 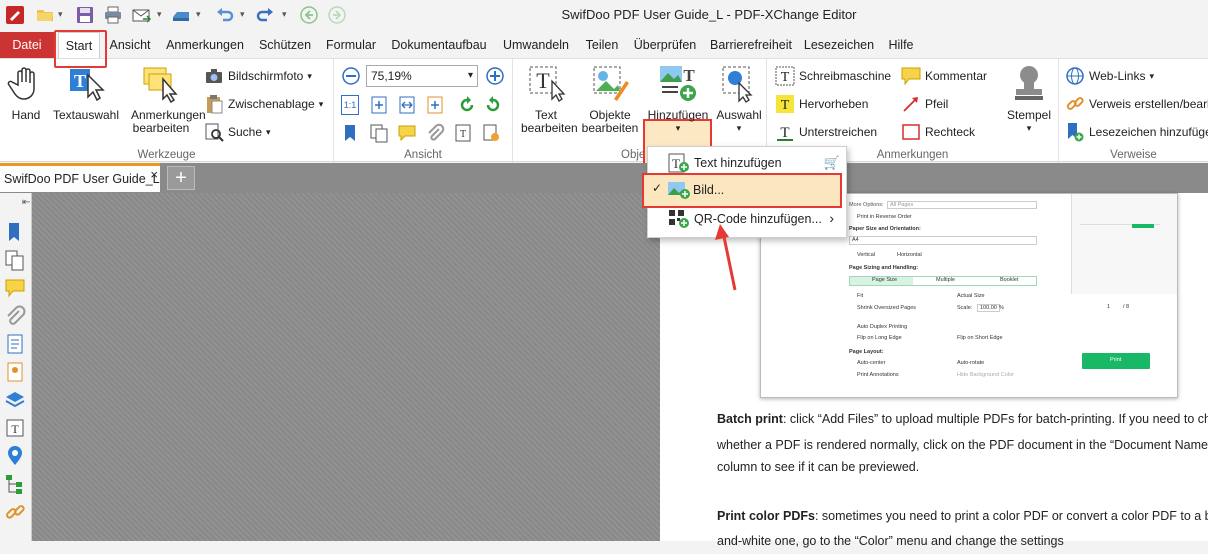 I want to click on web-links-button: Web-Links ▾, so click(x=1109, y=76).